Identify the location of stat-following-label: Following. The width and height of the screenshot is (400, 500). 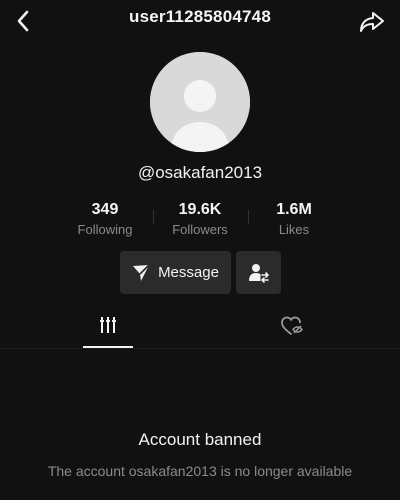
(105, 229).